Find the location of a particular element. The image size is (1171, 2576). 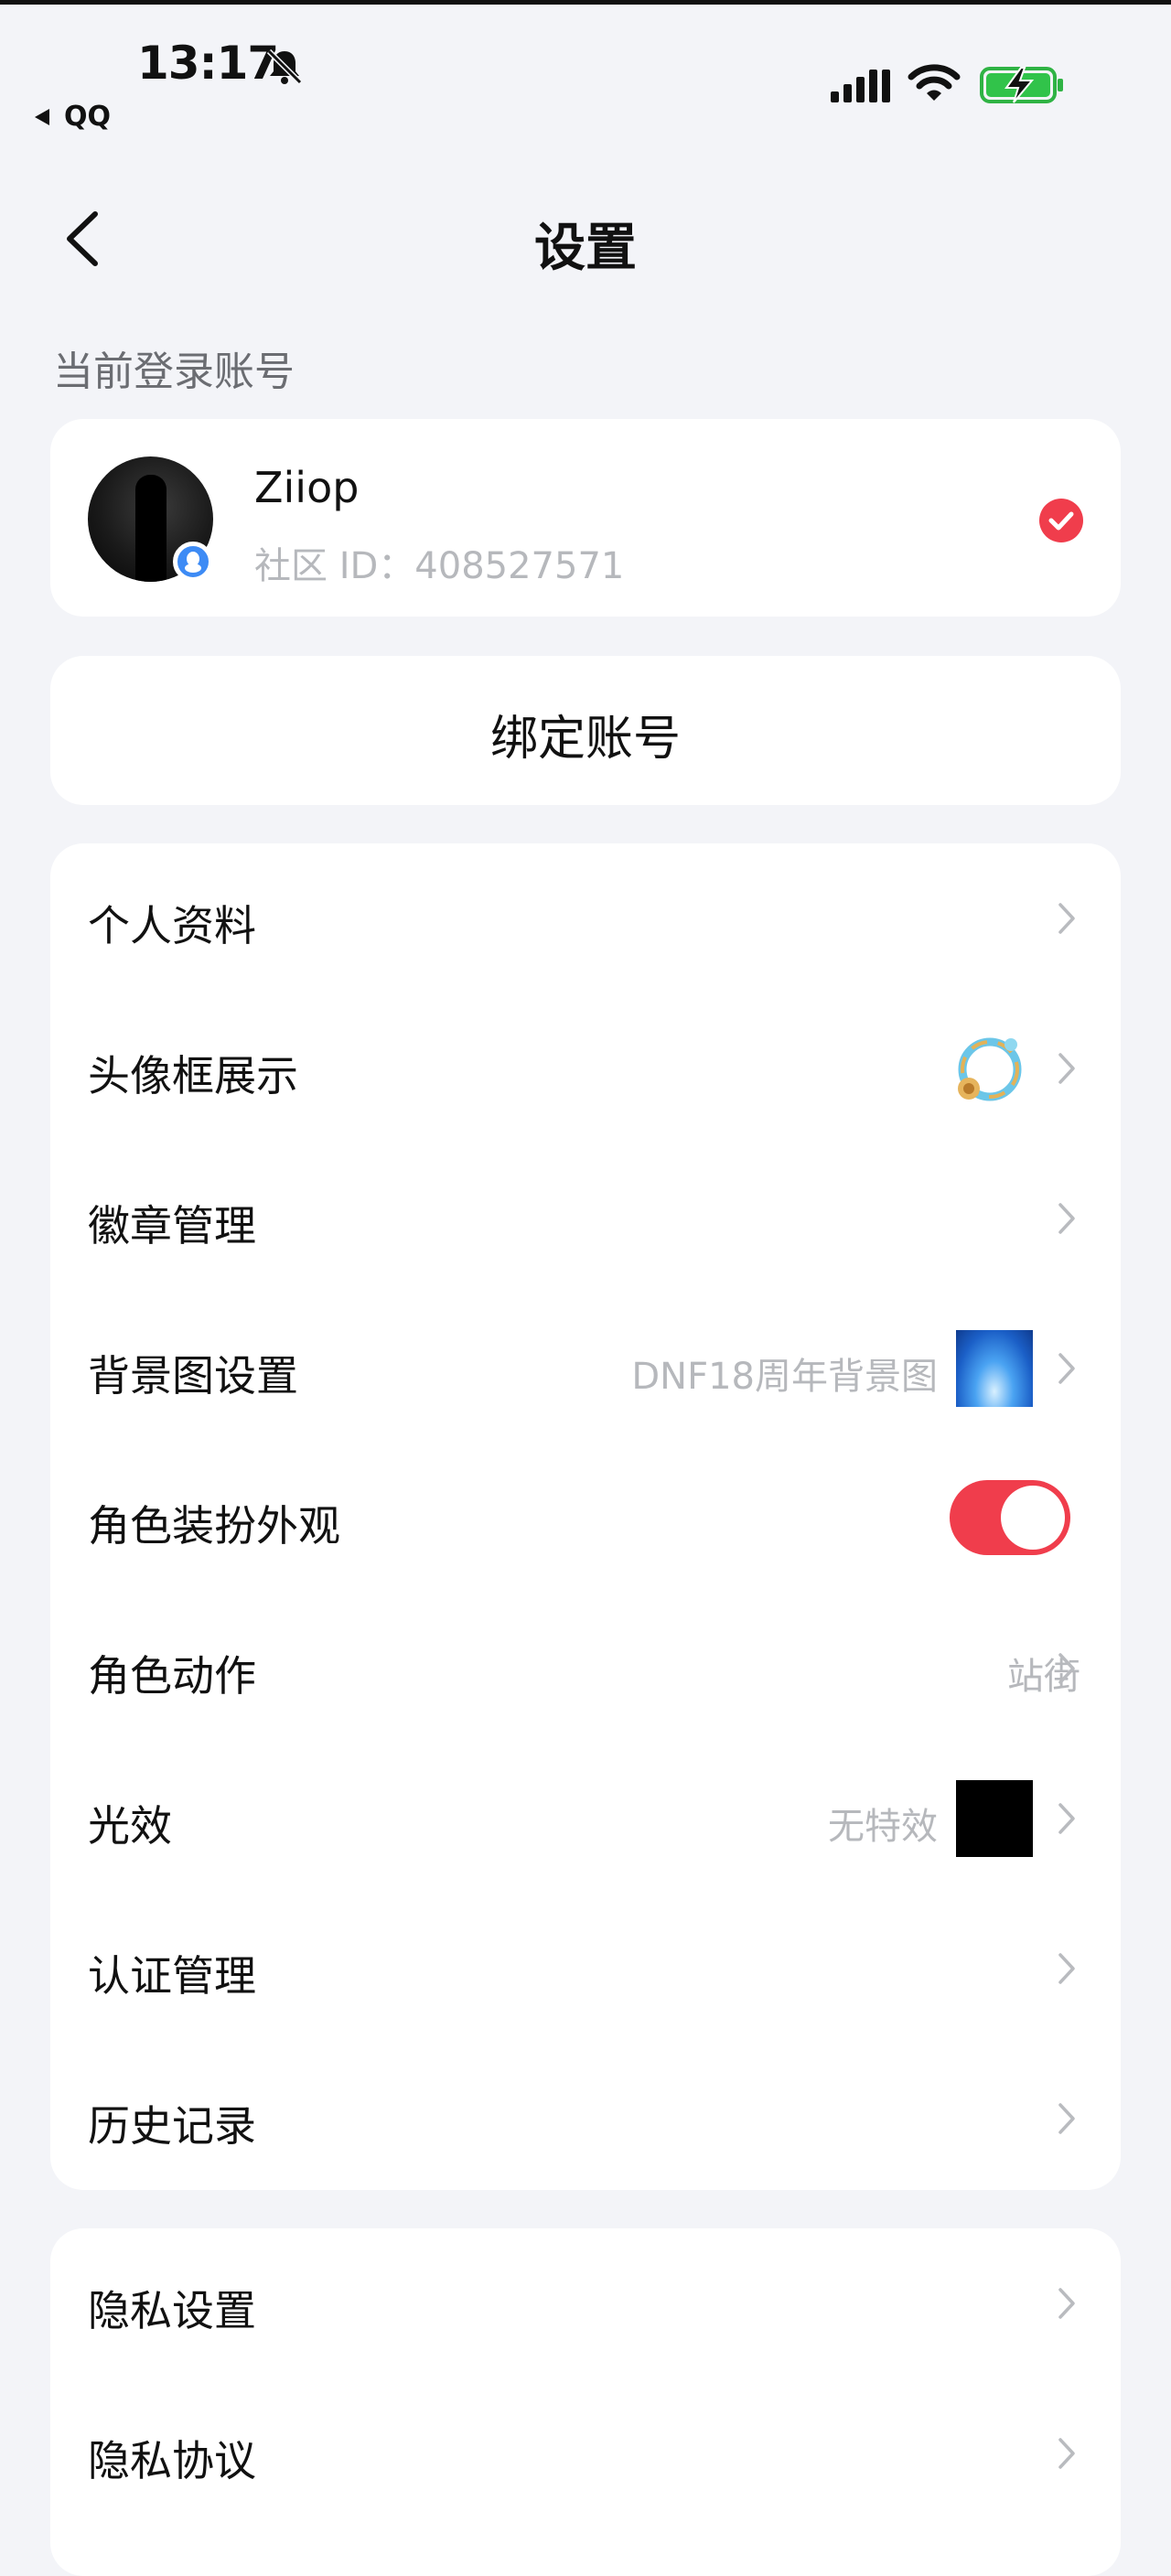

privacy-menu-card: 隐私设置 隐私协议 is located at coordinates (585, 2402).